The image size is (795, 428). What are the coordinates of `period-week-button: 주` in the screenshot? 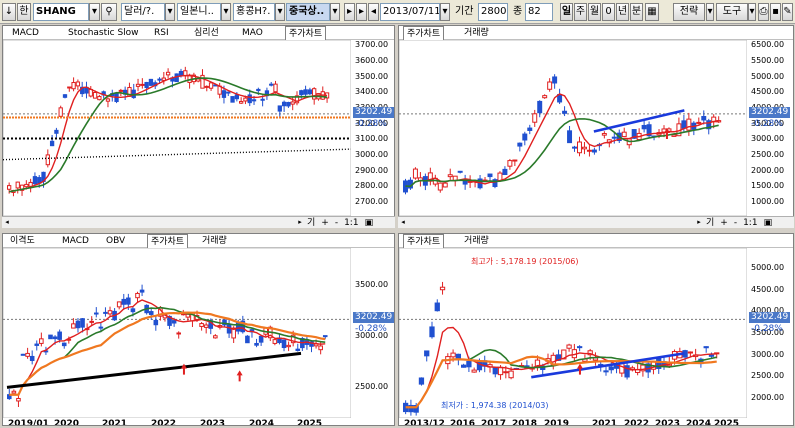 It's located at (580, 12).